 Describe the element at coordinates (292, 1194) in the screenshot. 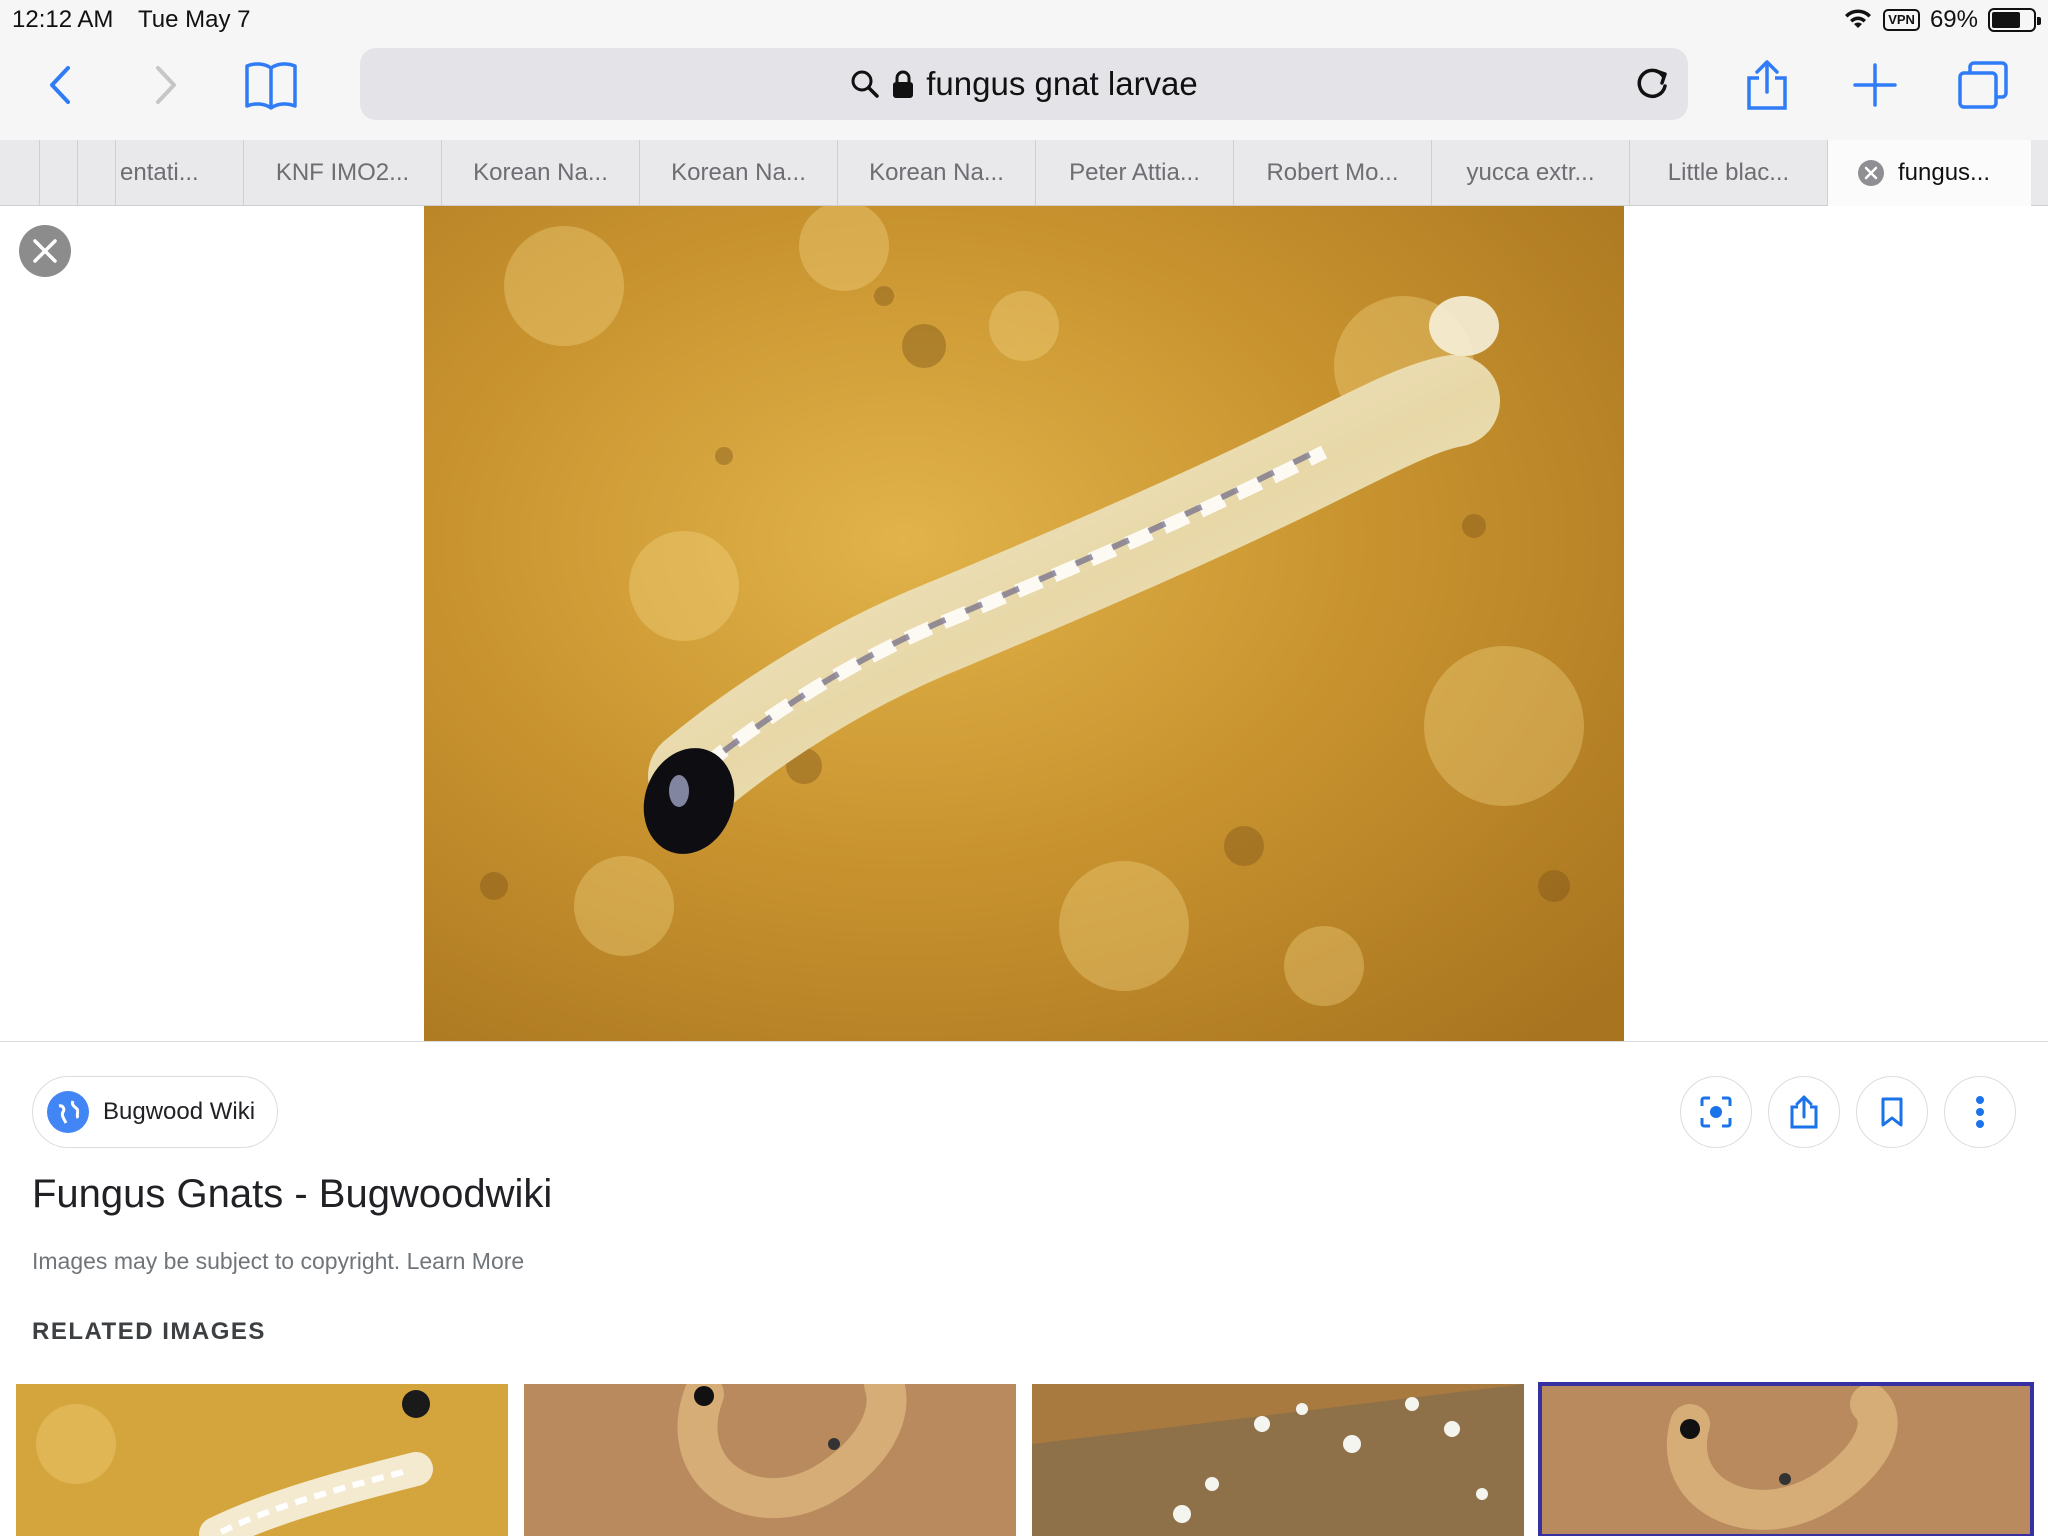

I see `result-title: Fungus Gnats - Bugwoodwiki` at that location.